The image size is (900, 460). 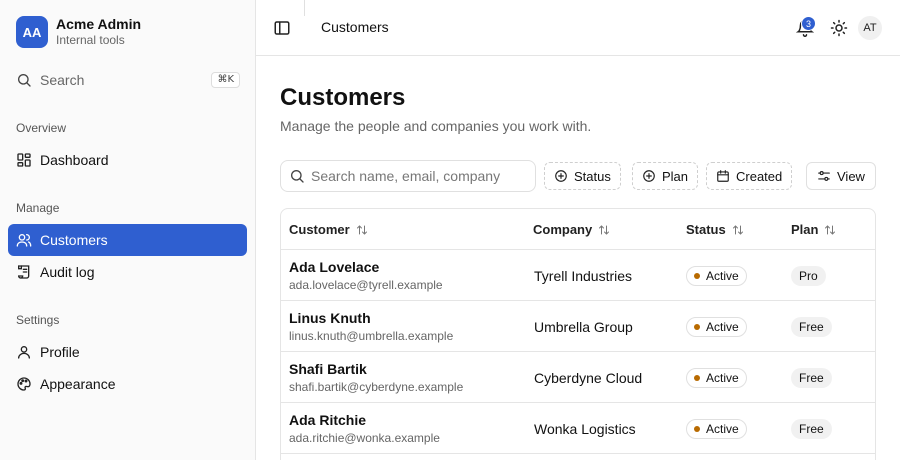 What do you see at coordinates (364, 438) in the screenshot?
I see `customer-email: ada.ritchie@wonka.example` at bounding box center [364, 438].